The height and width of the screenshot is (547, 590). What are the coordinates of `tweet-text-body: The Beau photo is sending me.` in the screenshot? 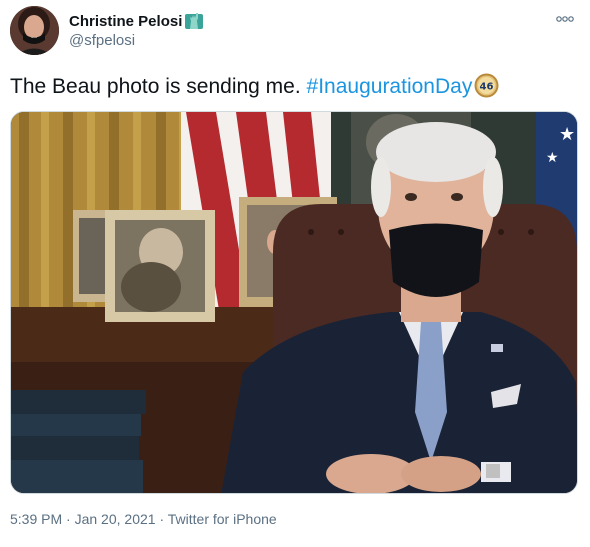 It's located at (158, 86).